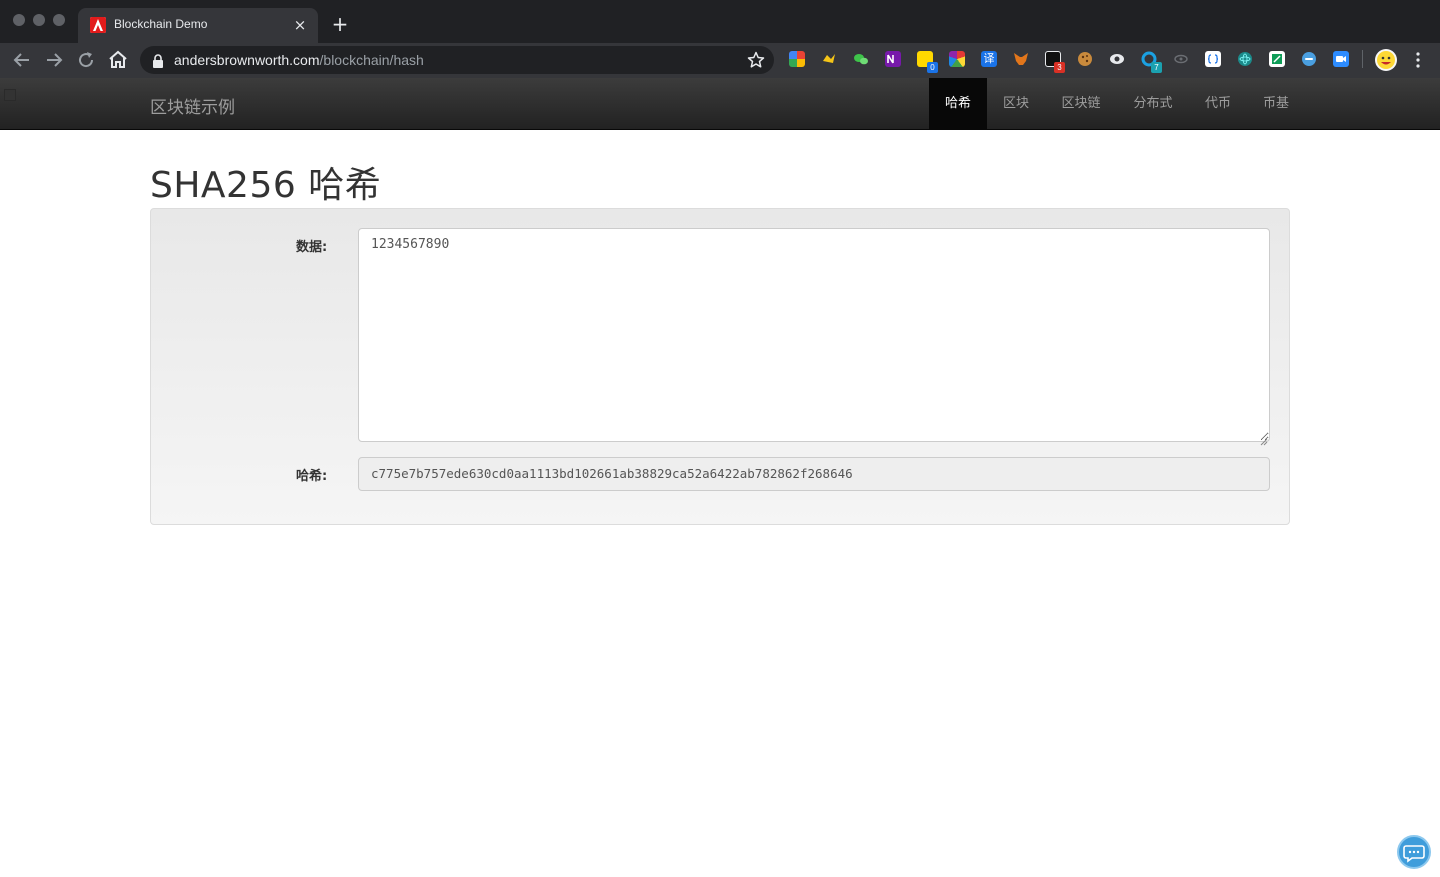  Describe the element at coordinates (958, 103) in the screenshot. I see `nav-item-hash: 哈希` at that location.